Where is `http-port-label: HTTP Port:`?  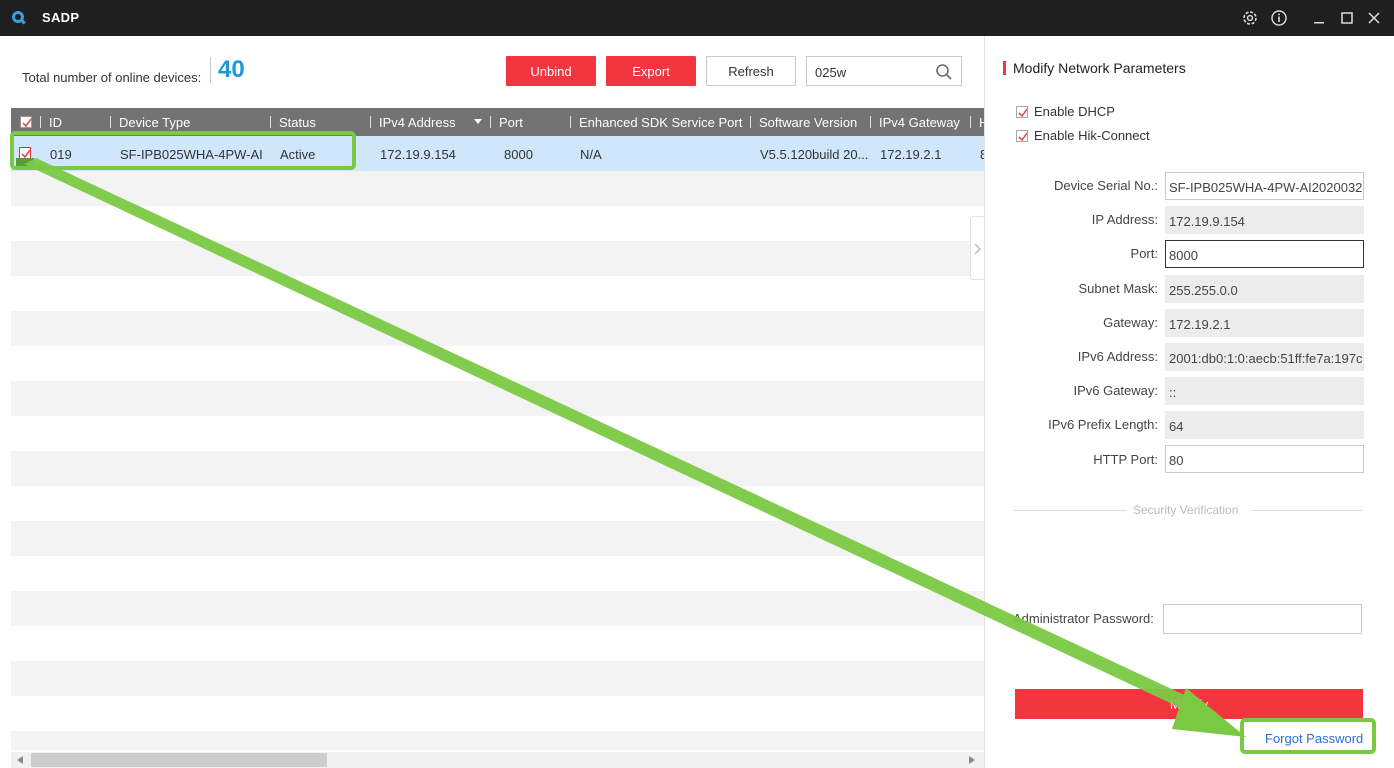
http-port-label: HTTP Port: is located at coordinates (1125, 459).